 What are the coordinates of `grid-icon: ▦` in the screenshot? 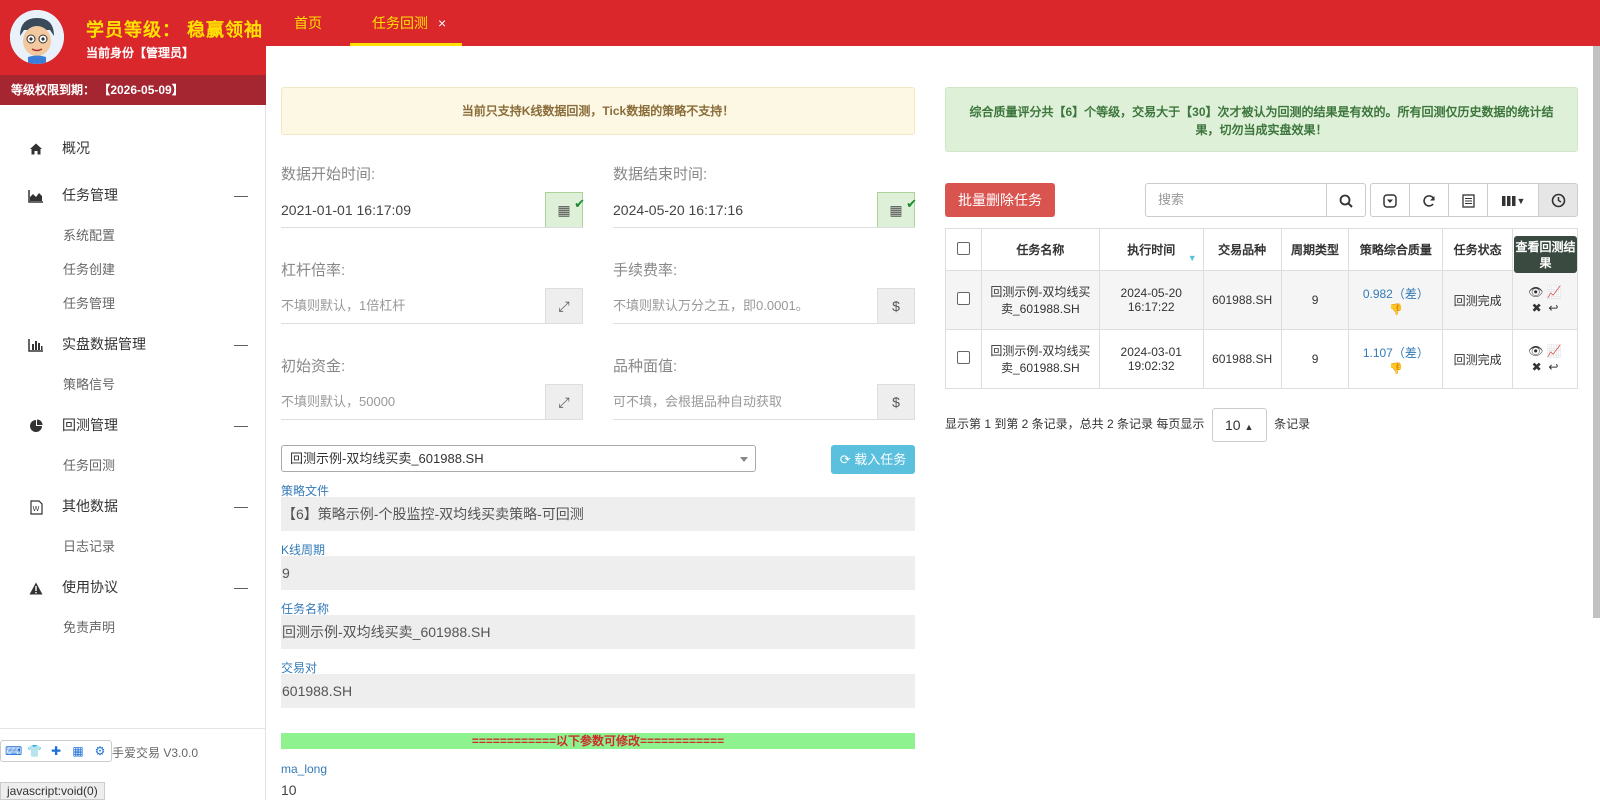 It's located at (78, 751).